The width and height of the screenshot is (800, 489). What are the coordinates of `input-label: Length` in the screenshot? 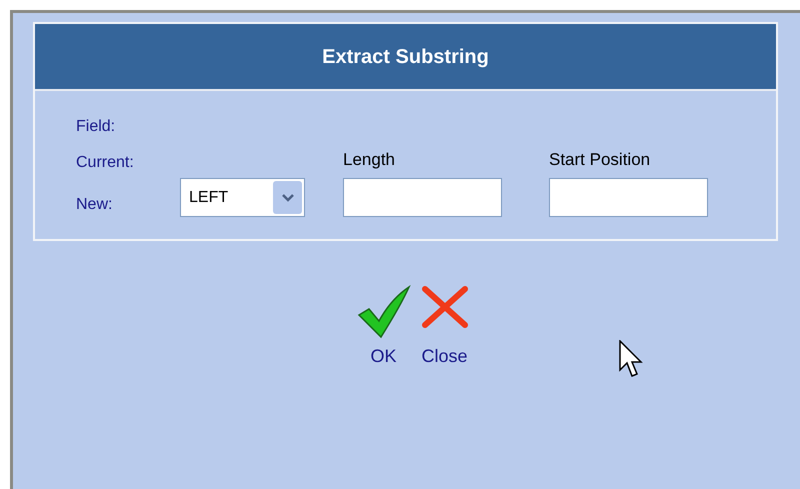 It's located at (369, 159).